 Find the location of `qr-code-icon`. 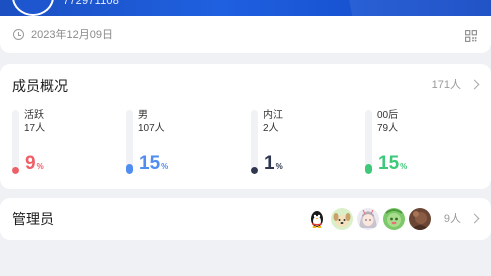

qr-code-icon is located at coordinates (471, 36).